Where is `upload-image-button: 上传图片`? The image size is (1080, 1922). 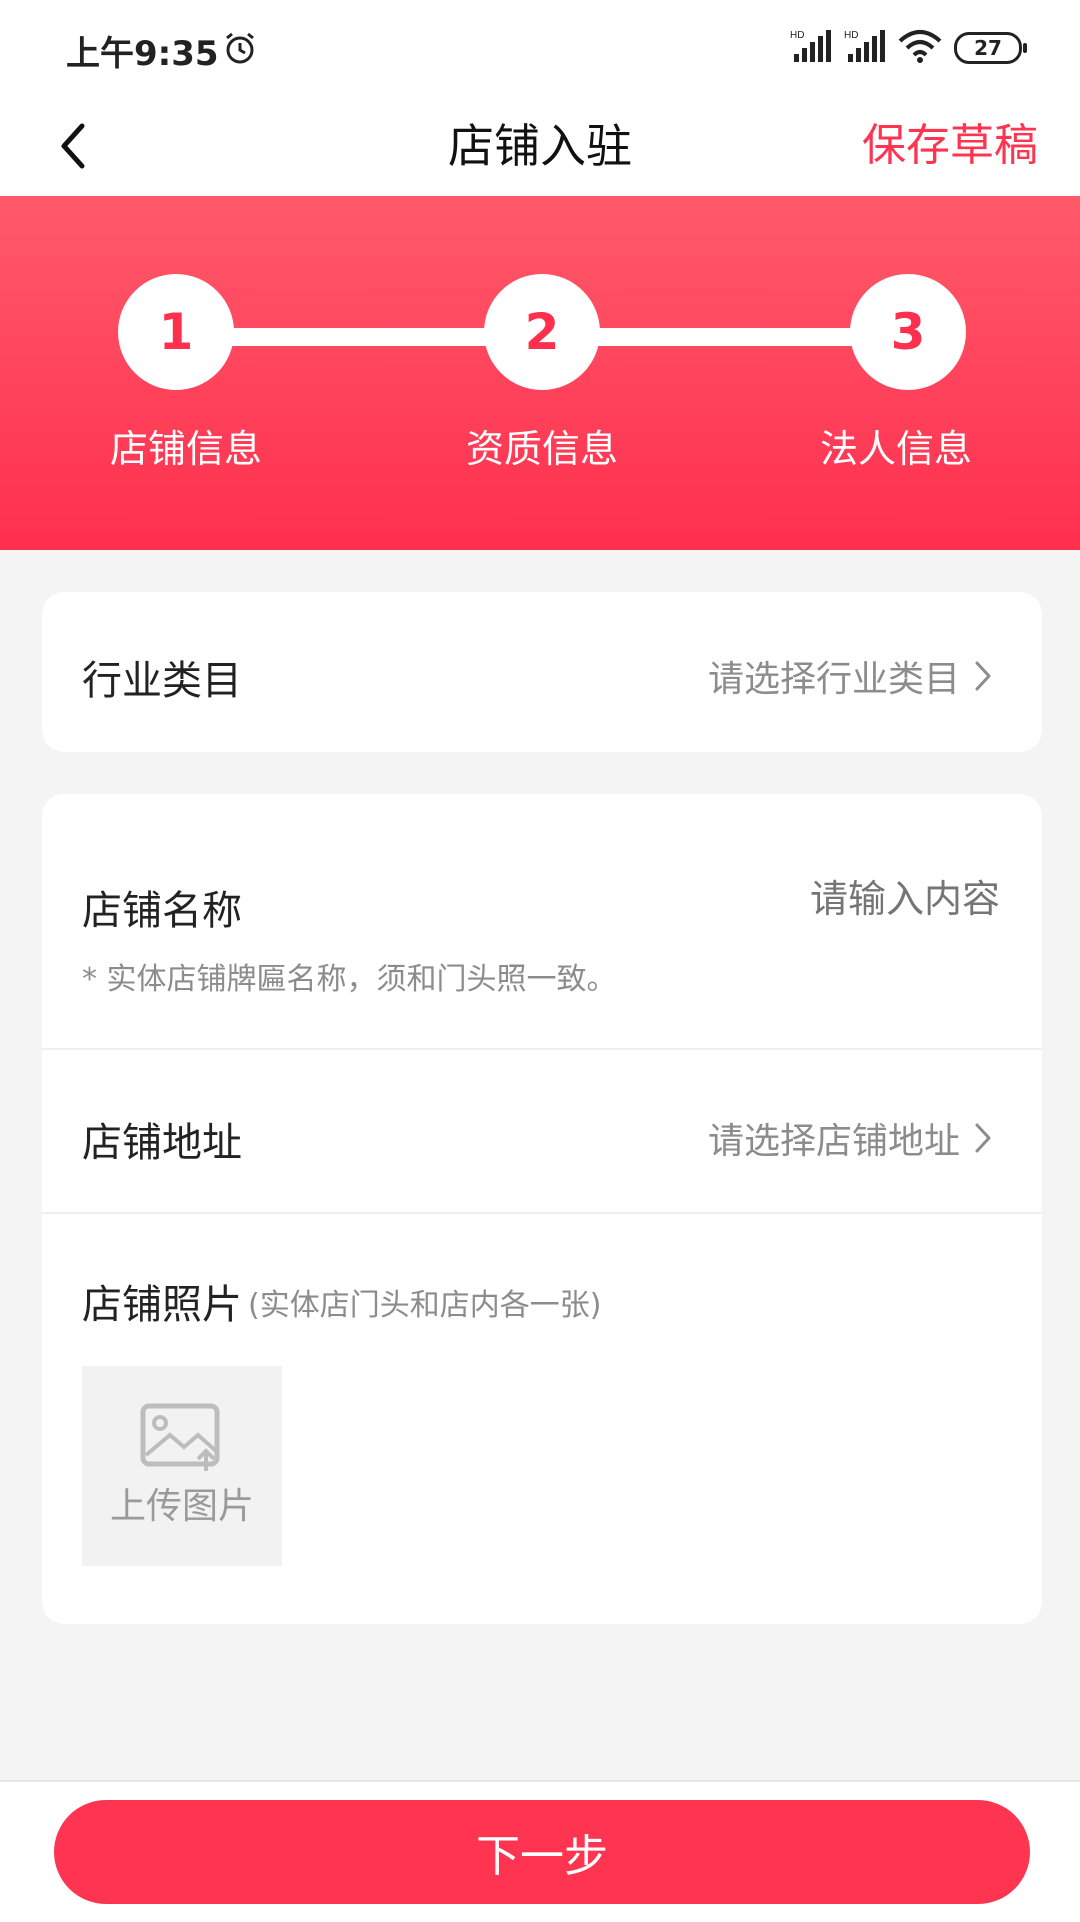
upload-image-button: 上传图片 is located at coordinates (182, 1466).